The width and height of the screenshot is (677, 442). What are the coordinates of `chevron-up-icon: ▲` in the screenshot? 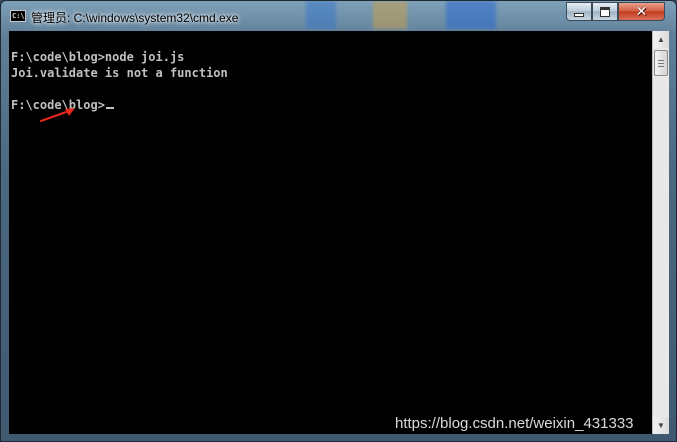 It's located at (661, 39).